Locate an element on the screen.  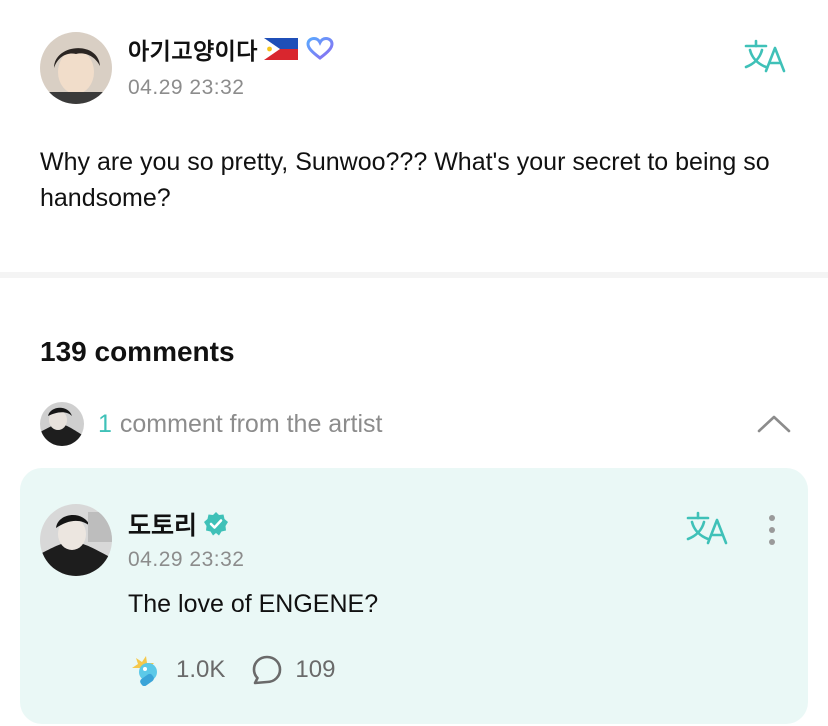
section-divider is located at coordinates (414, 275).